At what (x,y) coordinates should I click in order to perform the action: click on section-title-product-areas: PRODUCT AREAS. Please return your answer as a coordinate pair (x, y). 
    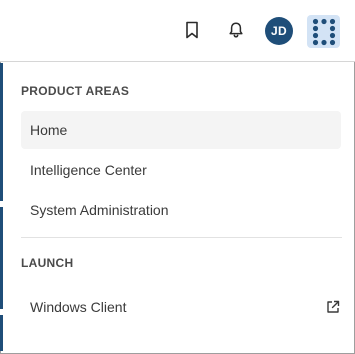
    Looking at the image, I should click on (75, 91).